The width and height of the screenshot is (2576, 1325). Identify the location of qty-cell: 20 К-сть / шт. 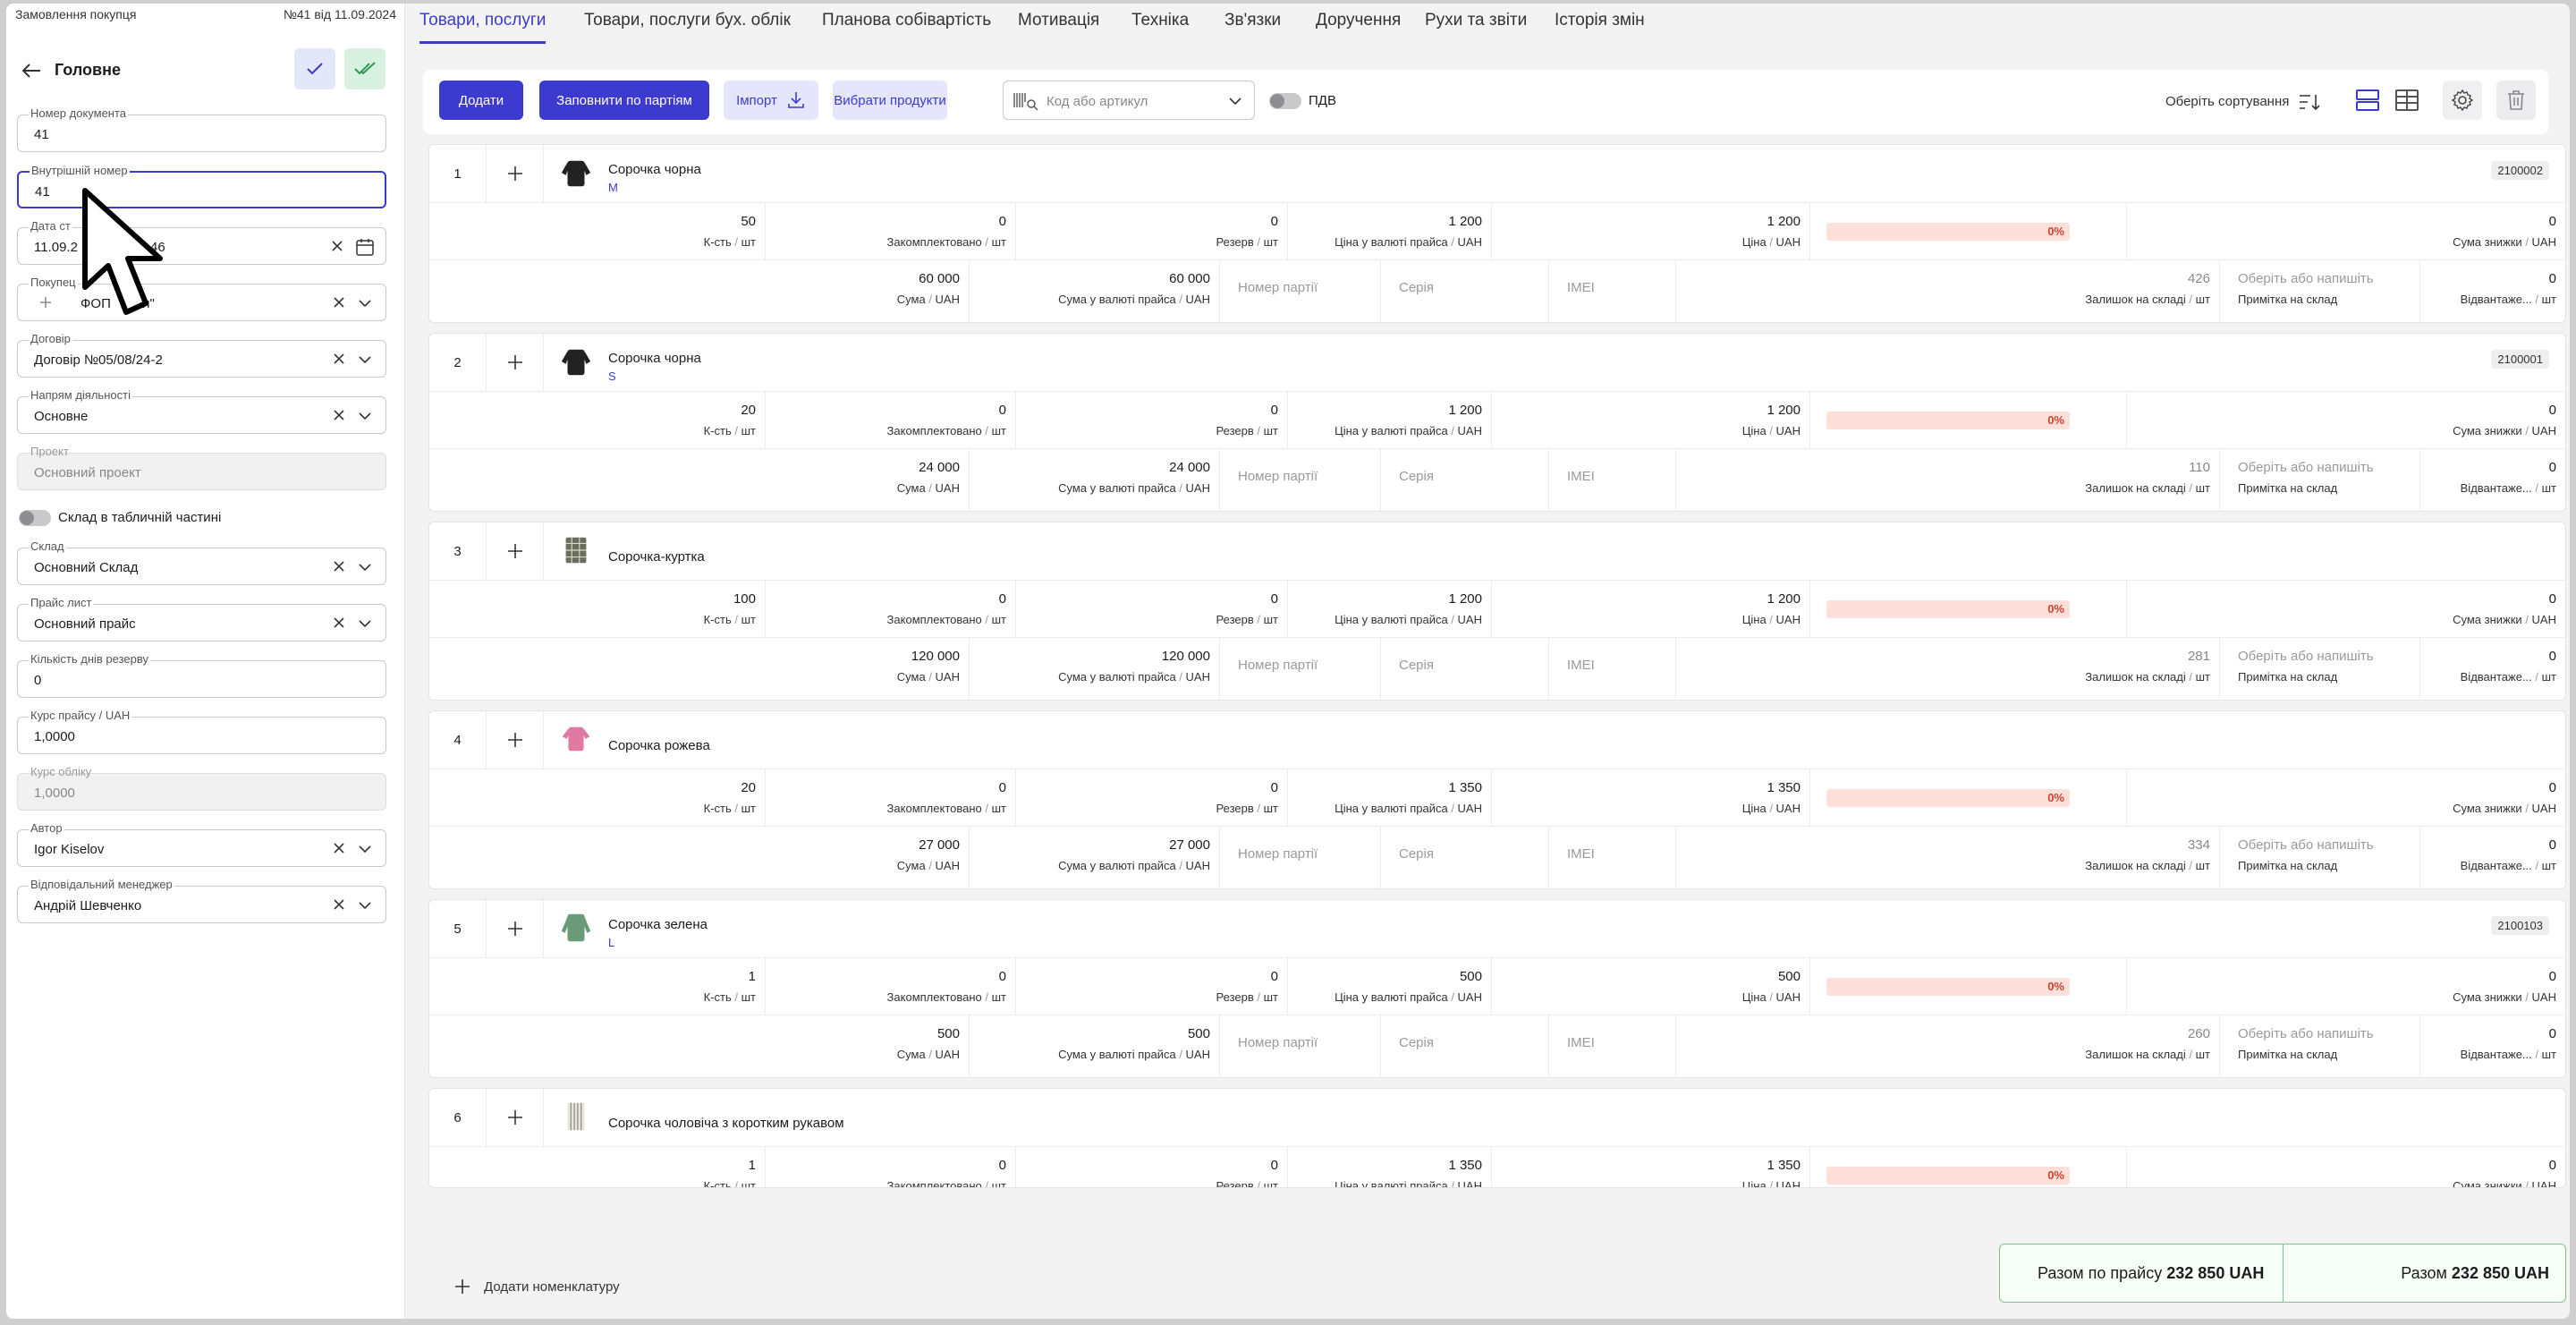
(626, 420).